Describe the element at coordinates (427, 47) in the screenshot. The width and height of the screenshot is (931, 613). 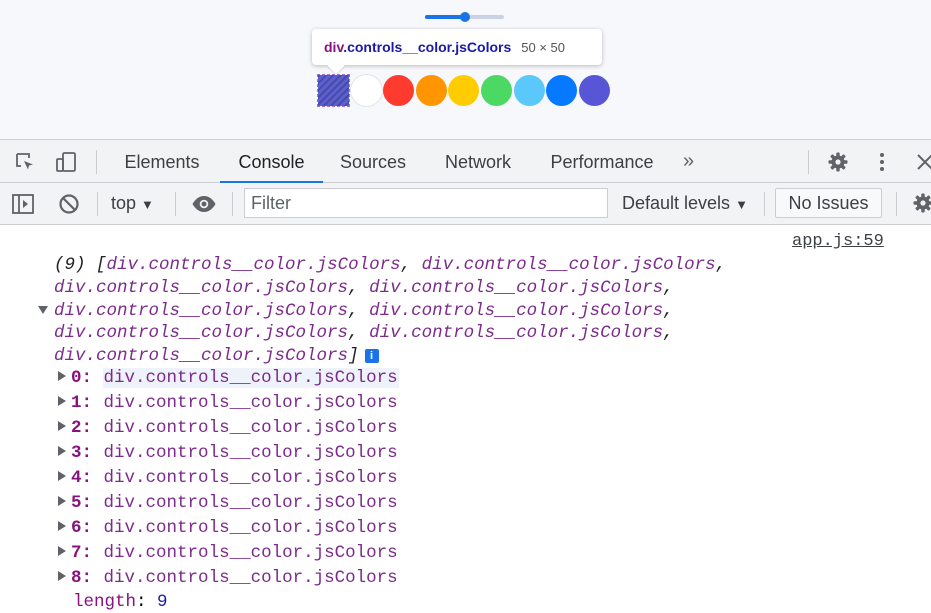
I see `tooltip-class: .controls__color.jsColors` at that location.